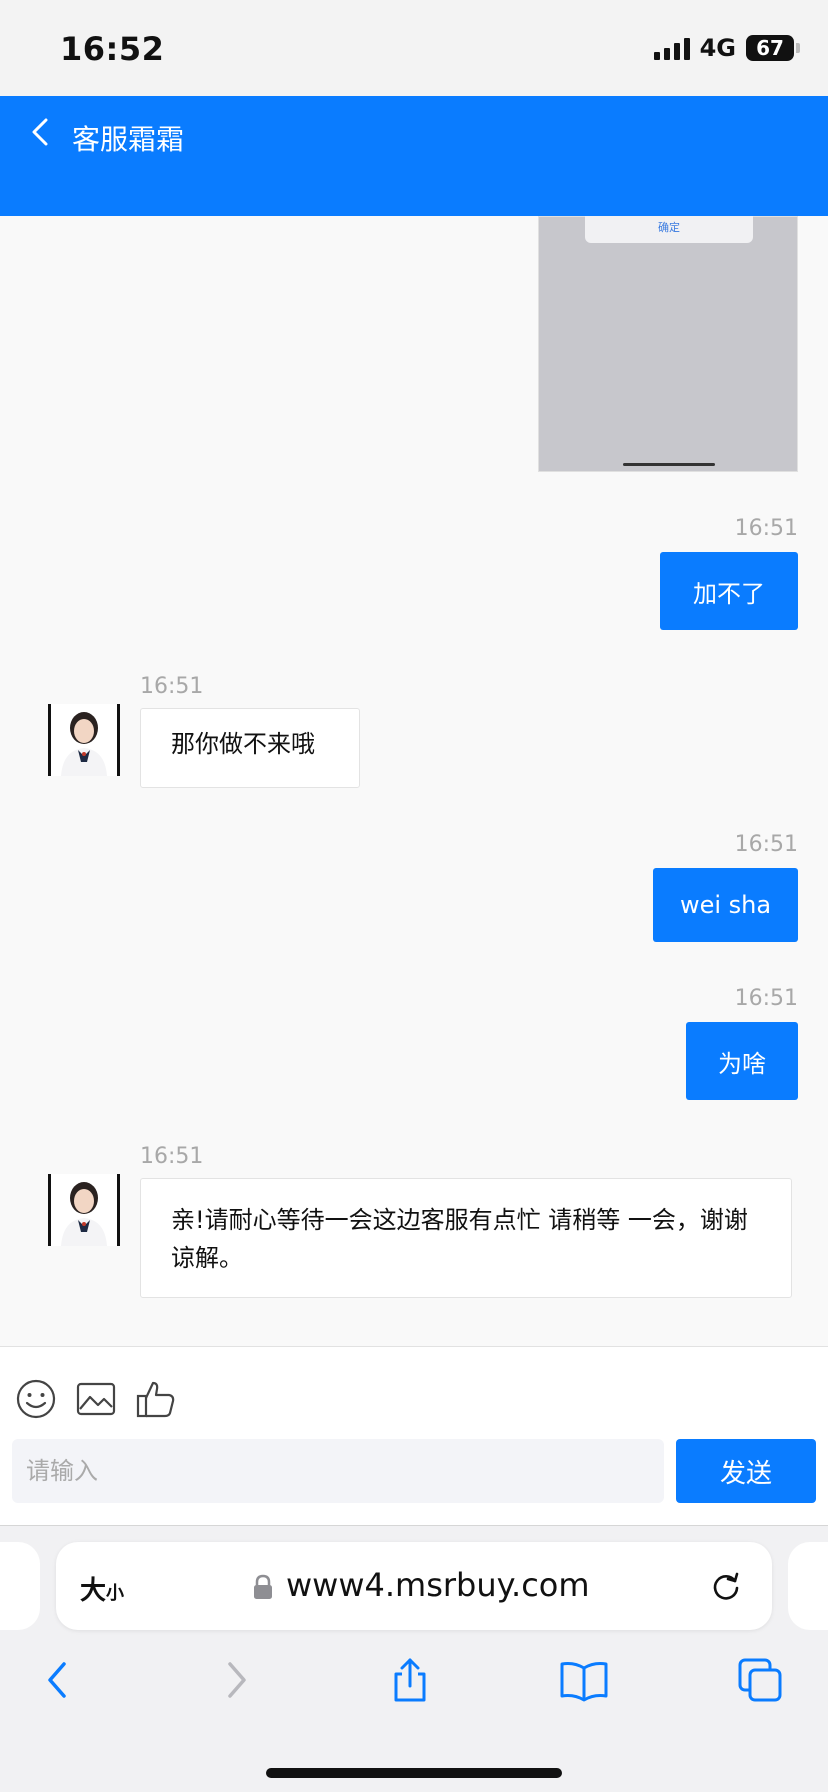 The image size is (828, 1792). What do you see at coordinates (96, 1399) in the screenshot?
I see `image-icon` at bounding box center [96, 1399].